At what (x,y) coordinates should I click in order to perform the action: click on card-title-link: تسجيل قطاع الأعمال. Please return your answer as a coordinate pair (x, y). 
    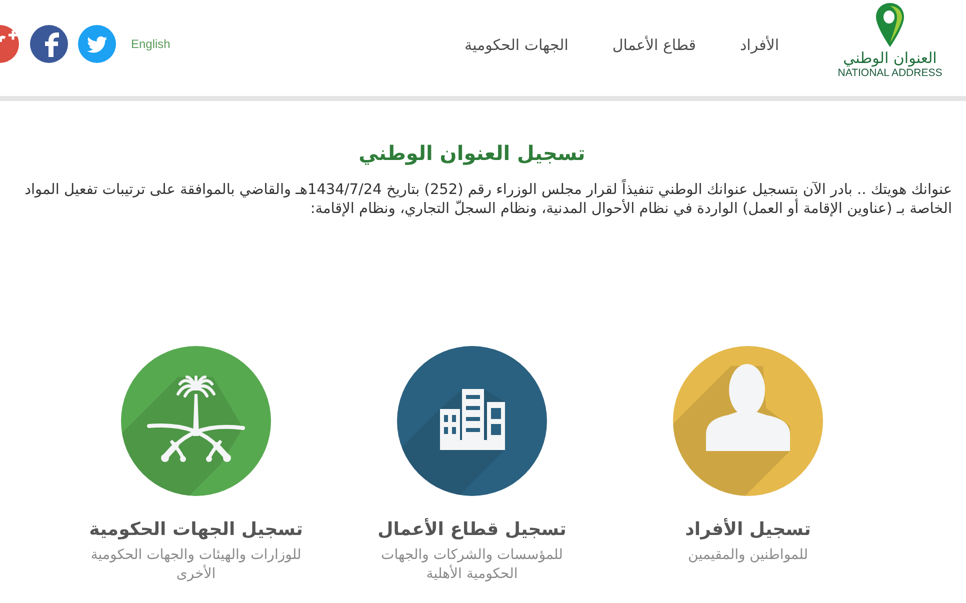
    Looking at the image, I should click on (472, 530).